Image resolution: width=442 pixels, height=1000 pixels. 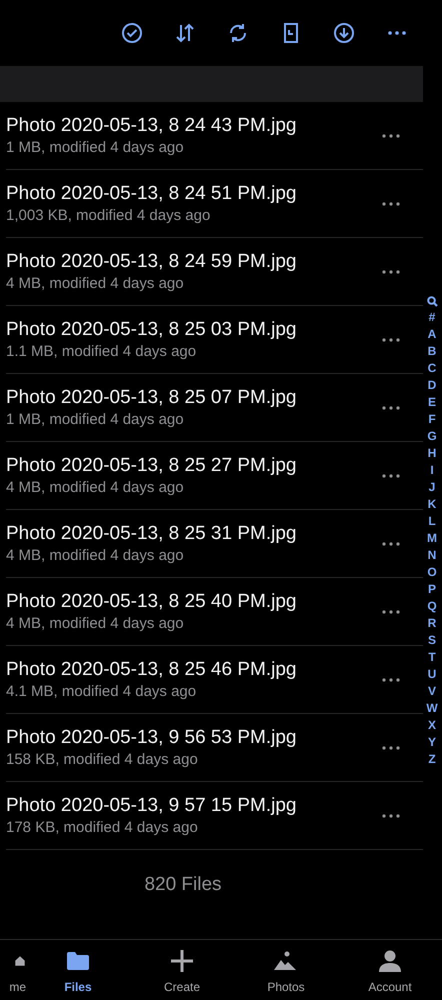 I want to click on index-letter: X, so click(x=432, y=725).